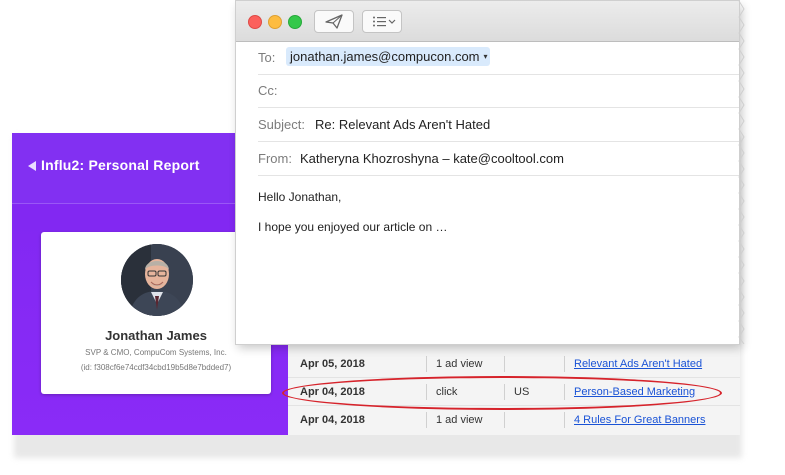 The image size is (785, 475). I want to click on format-list-button, so click(382, 21).